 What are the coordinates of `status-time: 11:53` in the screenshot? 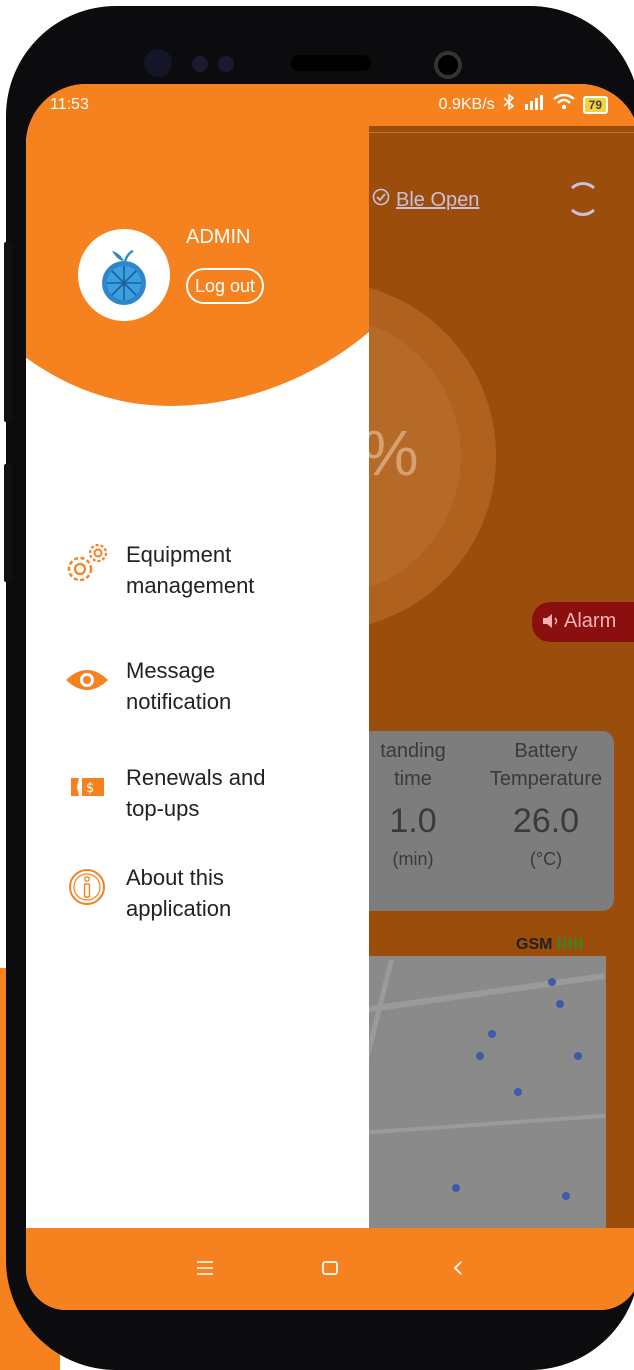 It's located at (69, 104).